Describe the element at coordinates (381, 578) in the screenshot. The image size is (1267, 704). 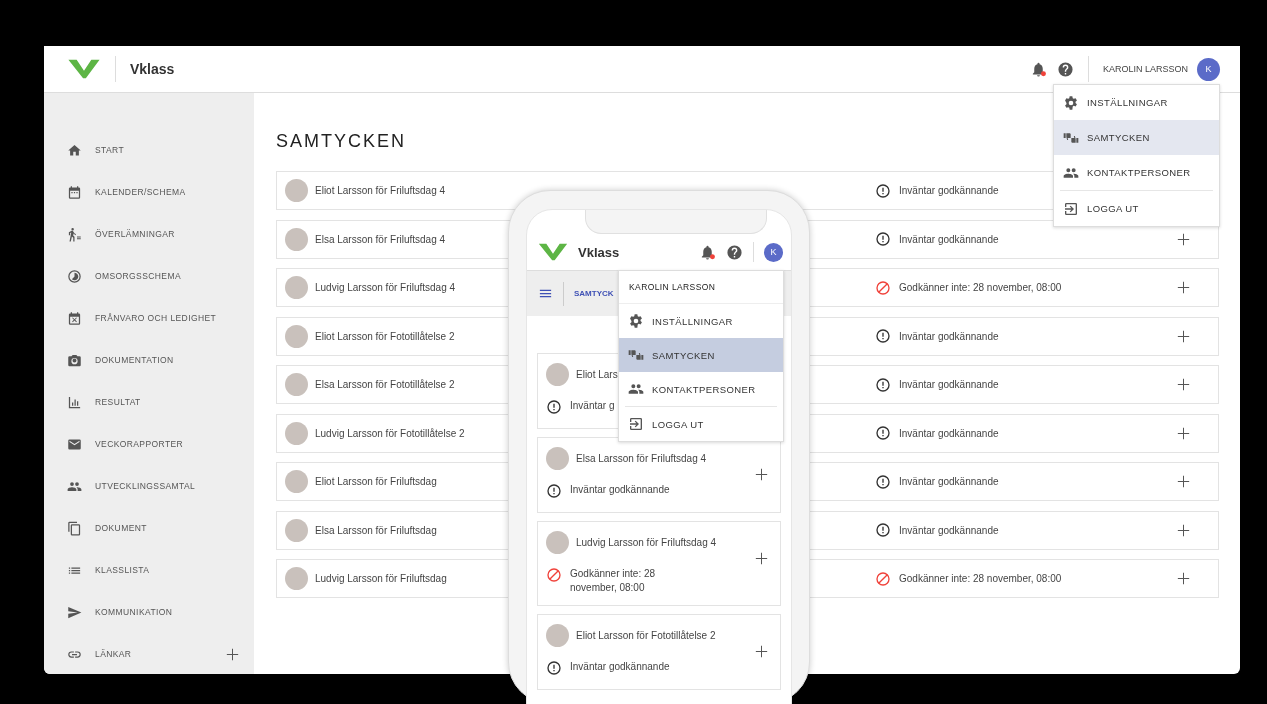
I see `consent-name: Ludvig Larsson för Friluftsdag` at that location.